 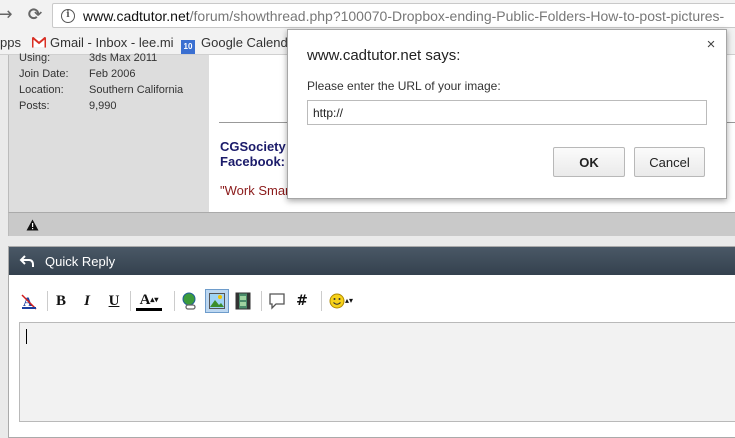 I want to click on font-color-button: A▴▾, so click(x=149, y=301).